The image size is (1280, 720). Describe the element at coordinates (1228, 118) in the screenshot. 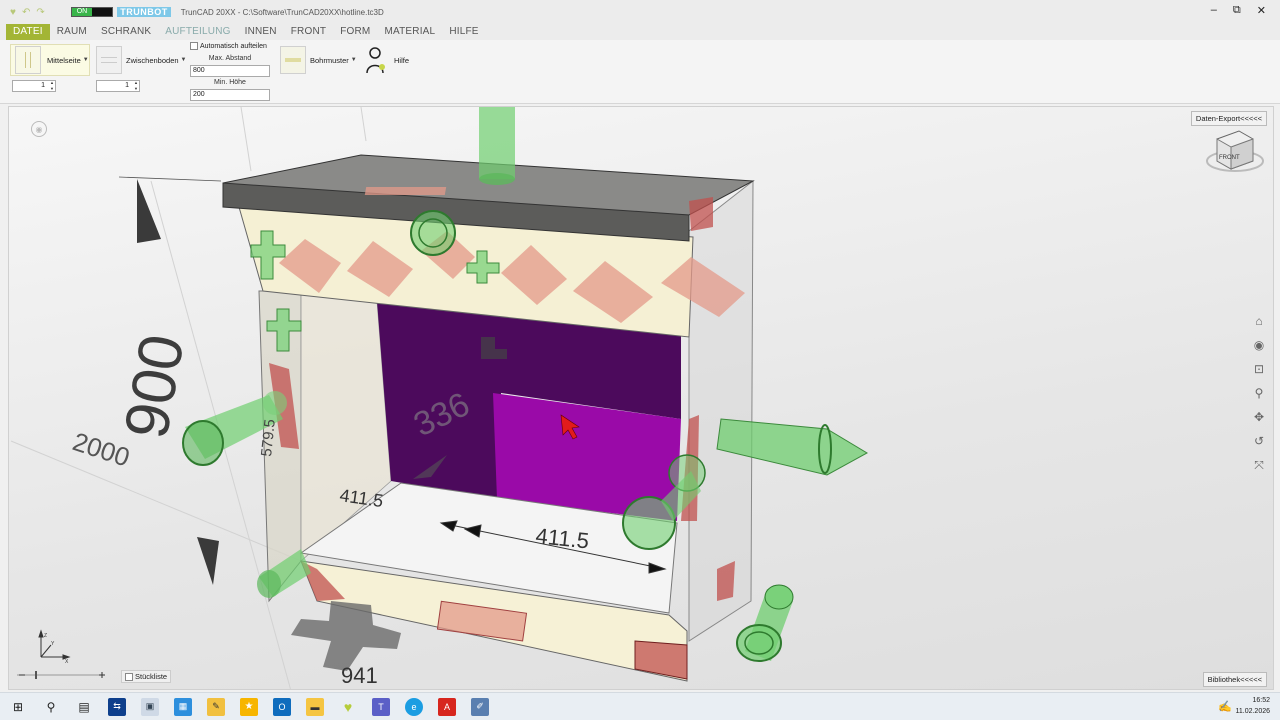

I see `data-export-button: Daten-Export<<<<<` at that location.